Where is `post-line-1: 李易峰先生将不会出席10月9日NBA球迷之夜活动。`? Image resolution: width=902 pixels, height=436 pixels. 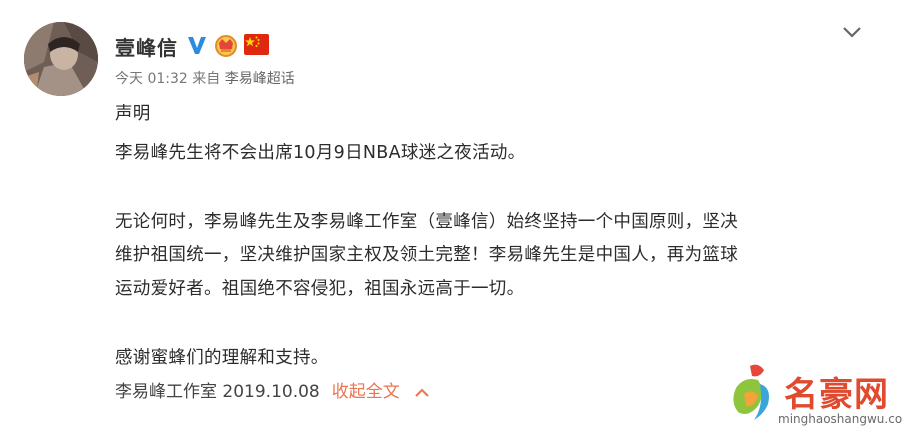 post-line-1: 李易峰先生将不会出席10月9日NBA球迷之夜活动。 is located at coordinates (320, 153).